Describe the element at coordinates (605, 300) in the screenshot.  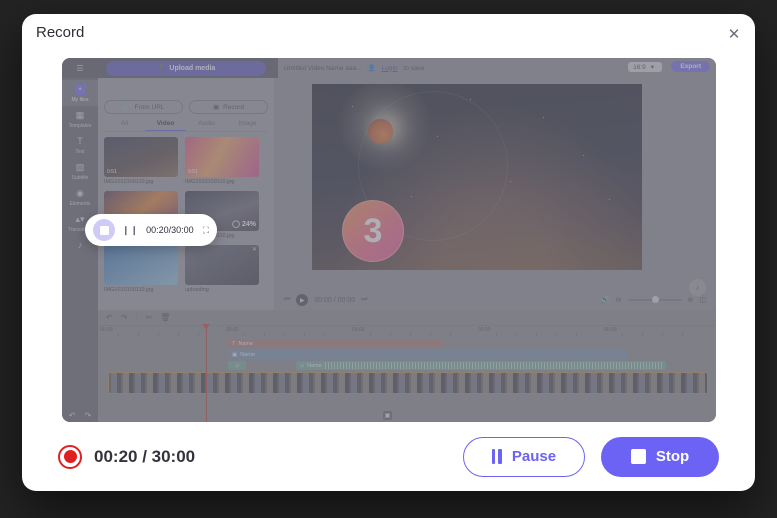
I see `volume-icon: 🔊` at that location.